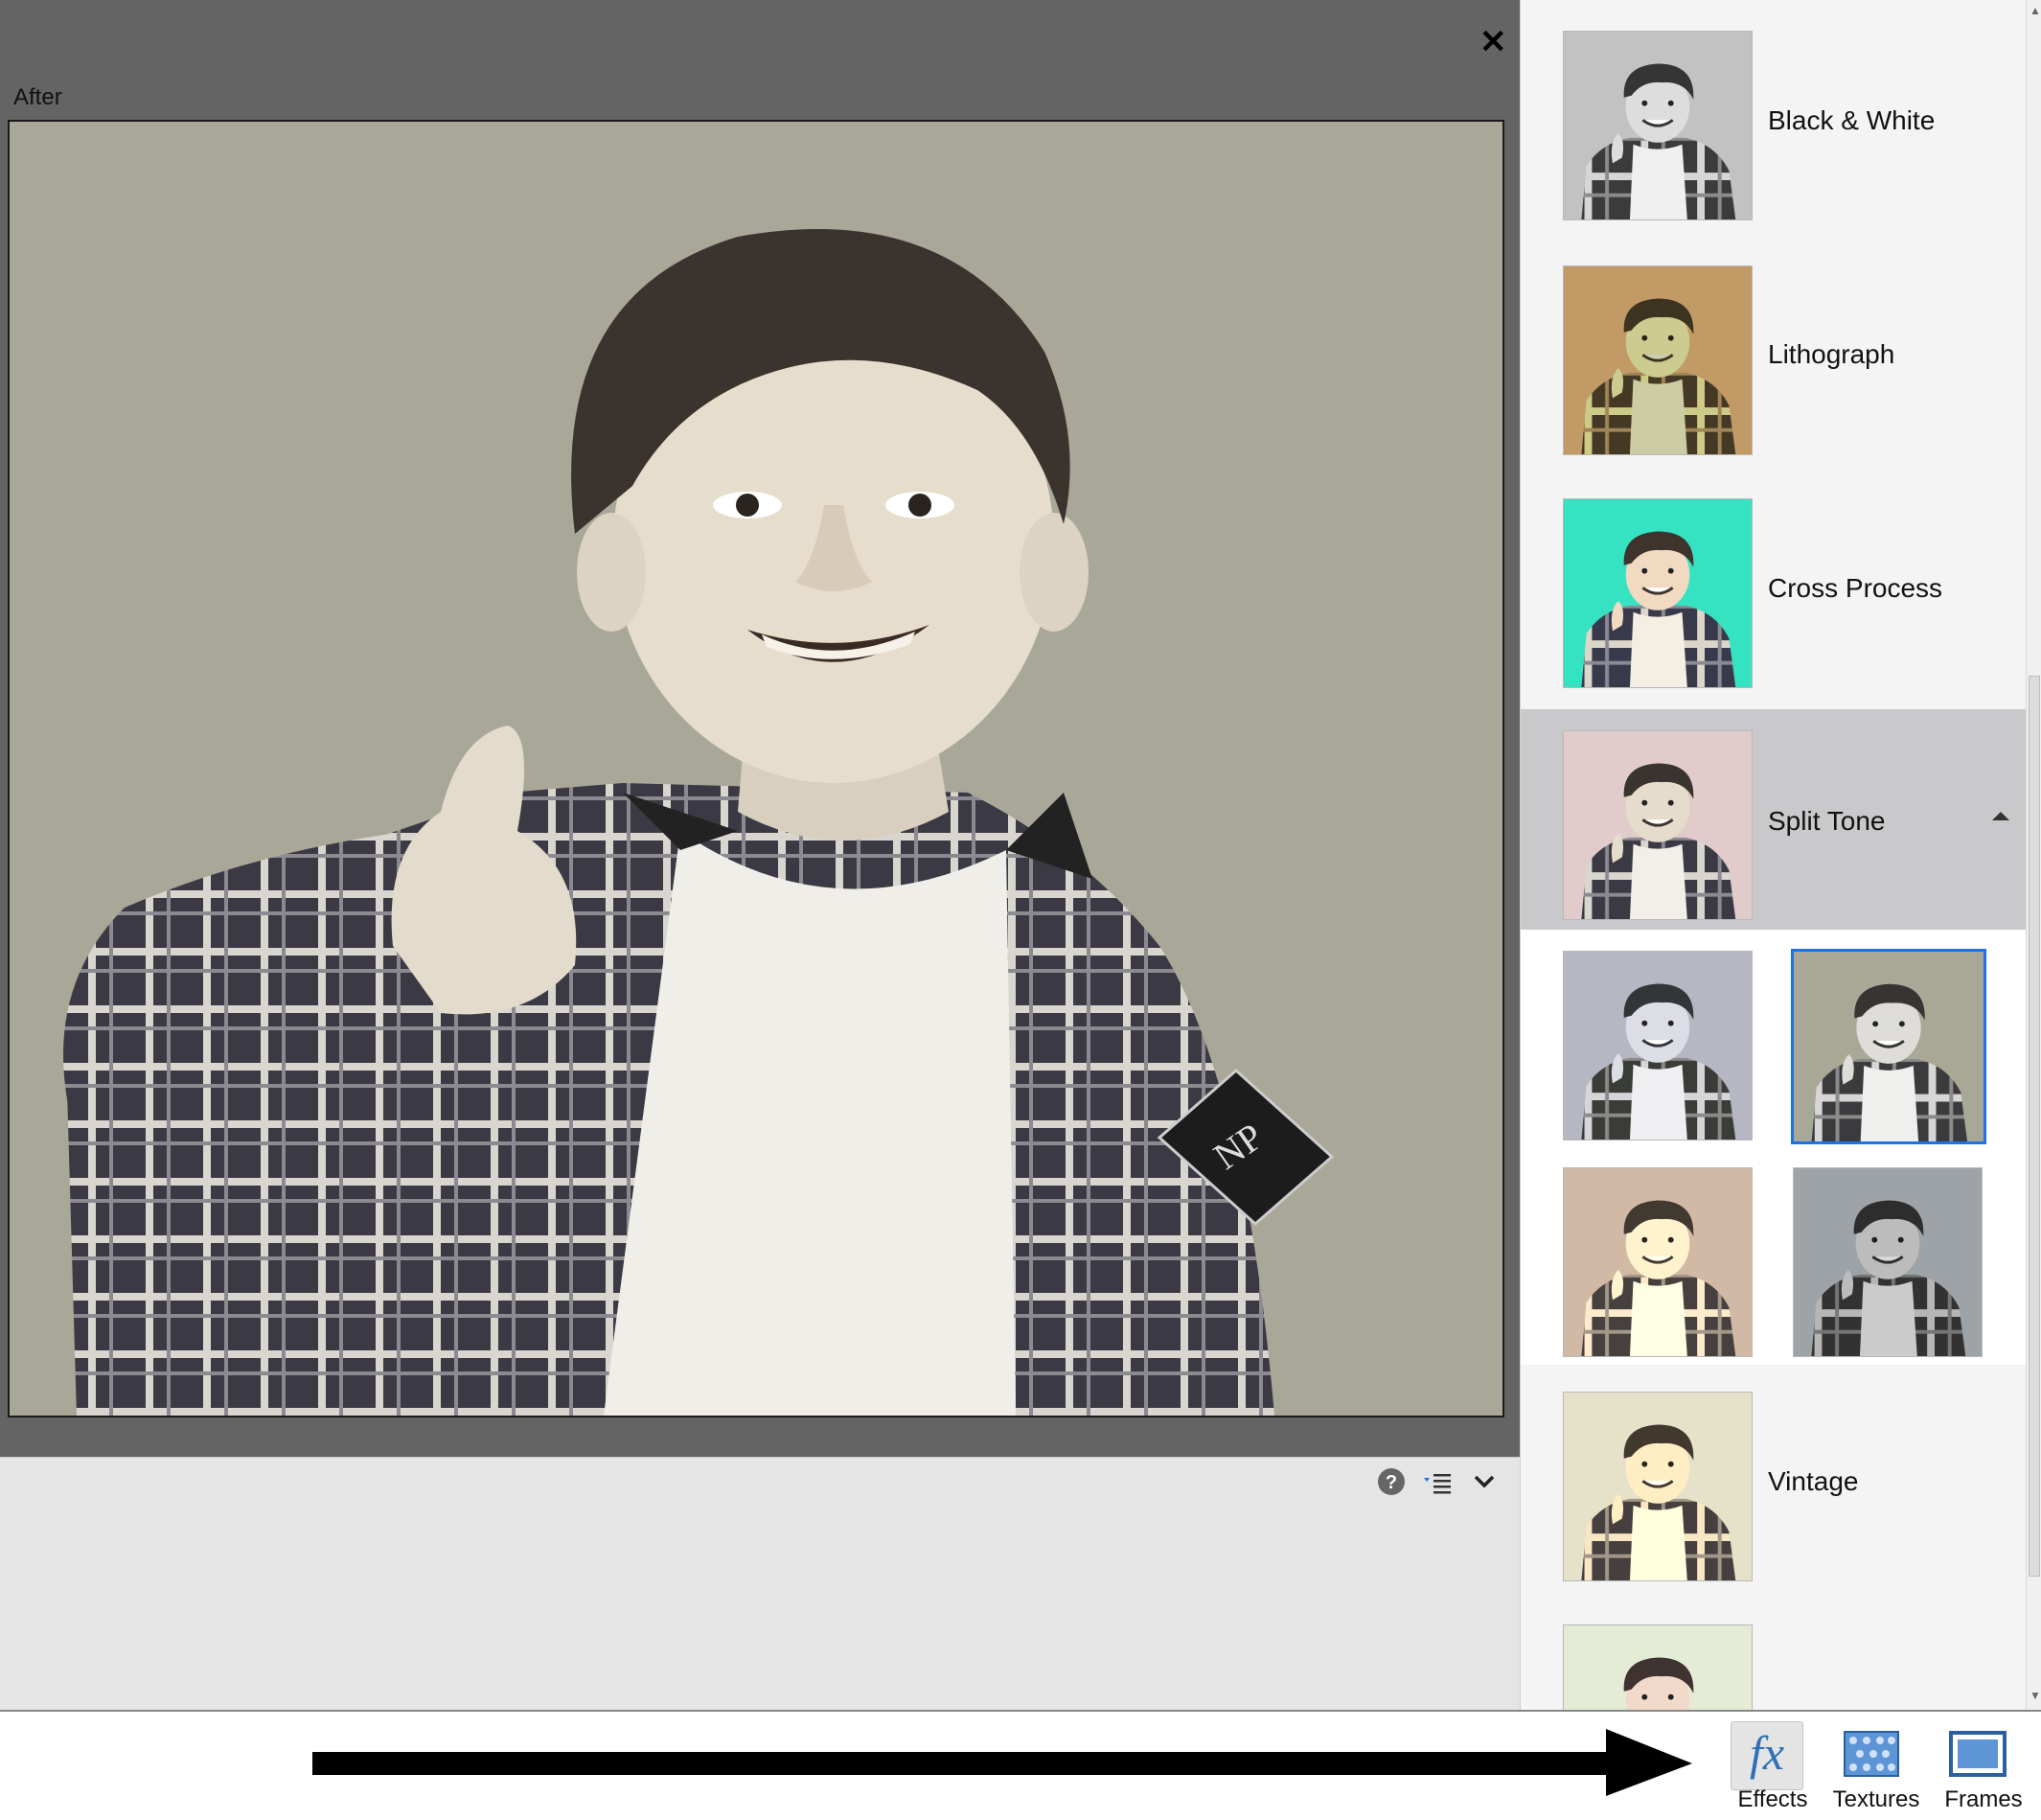 This screenshot has height=1820, width=2041. What do you see at coordinates (1827, 821) in the screenshot?
I see `effect-label: Split Tone` at bounding box center [1827, 821].